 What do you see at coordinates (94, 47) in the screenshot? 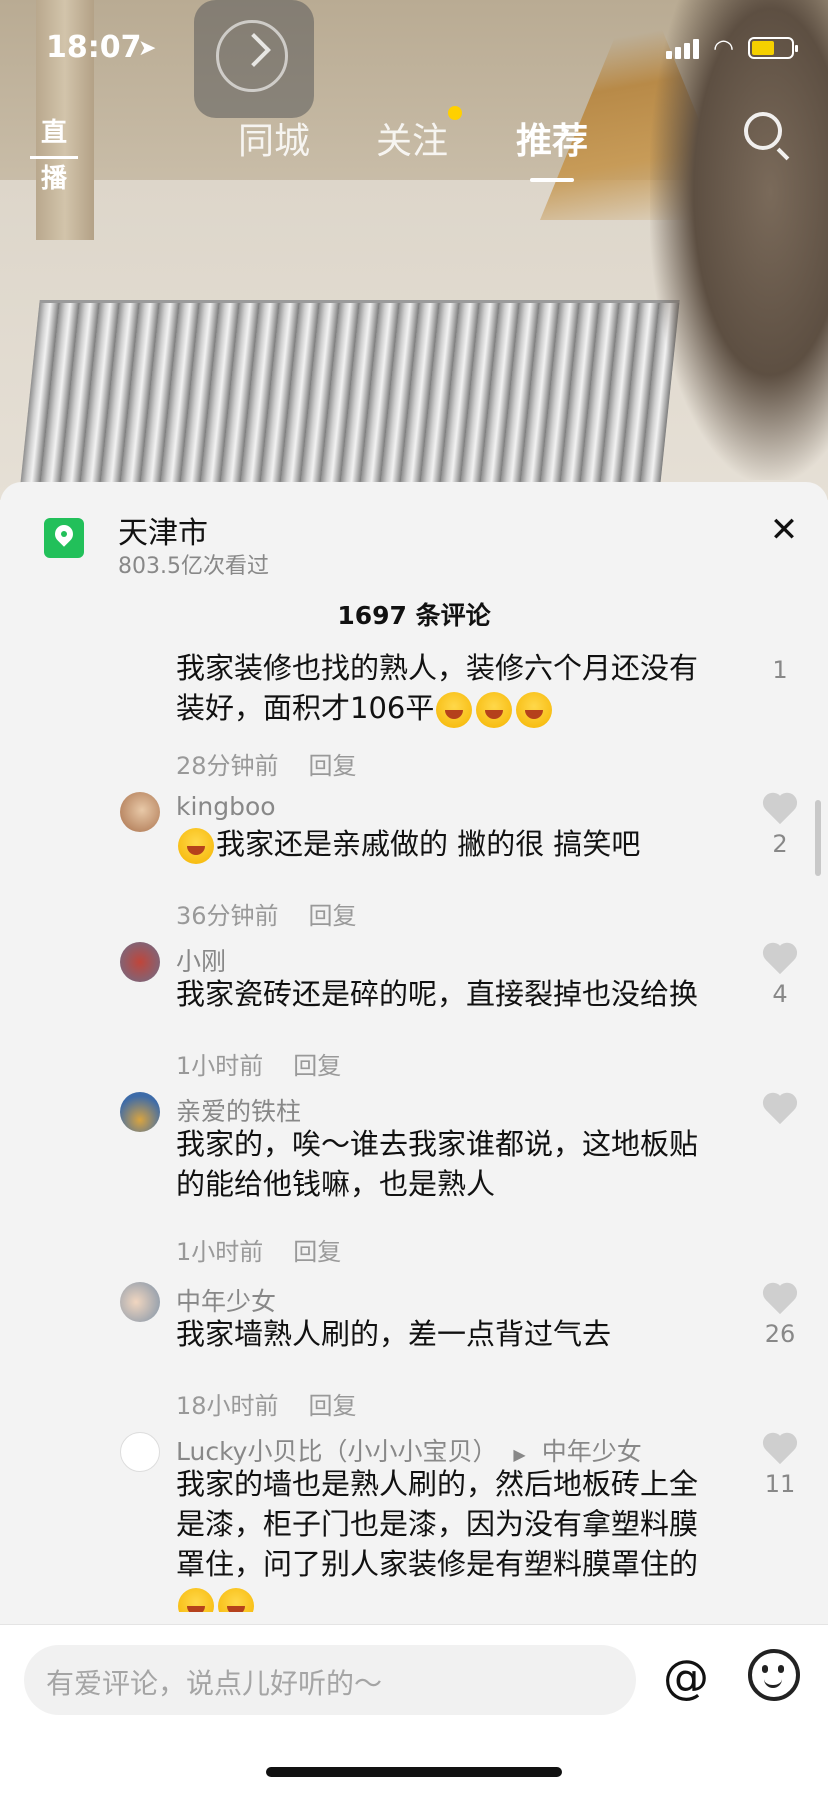
I see `status-time: 18:07` at bounding box center [94, 47].